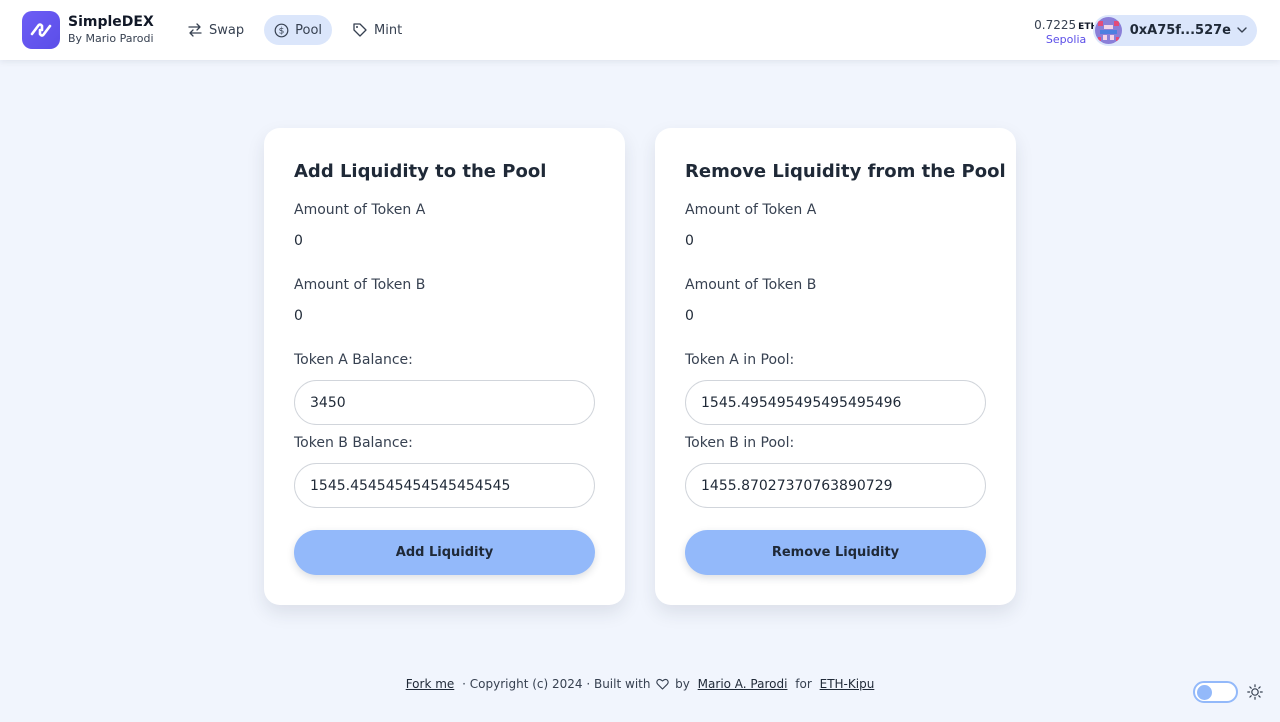 The height and width of the screenshot is (722, 1280). What do you see at coordinates (1066, 40) in the screenshot?
I see `network-name: Sepolia` at bounding box center [1066, 40].